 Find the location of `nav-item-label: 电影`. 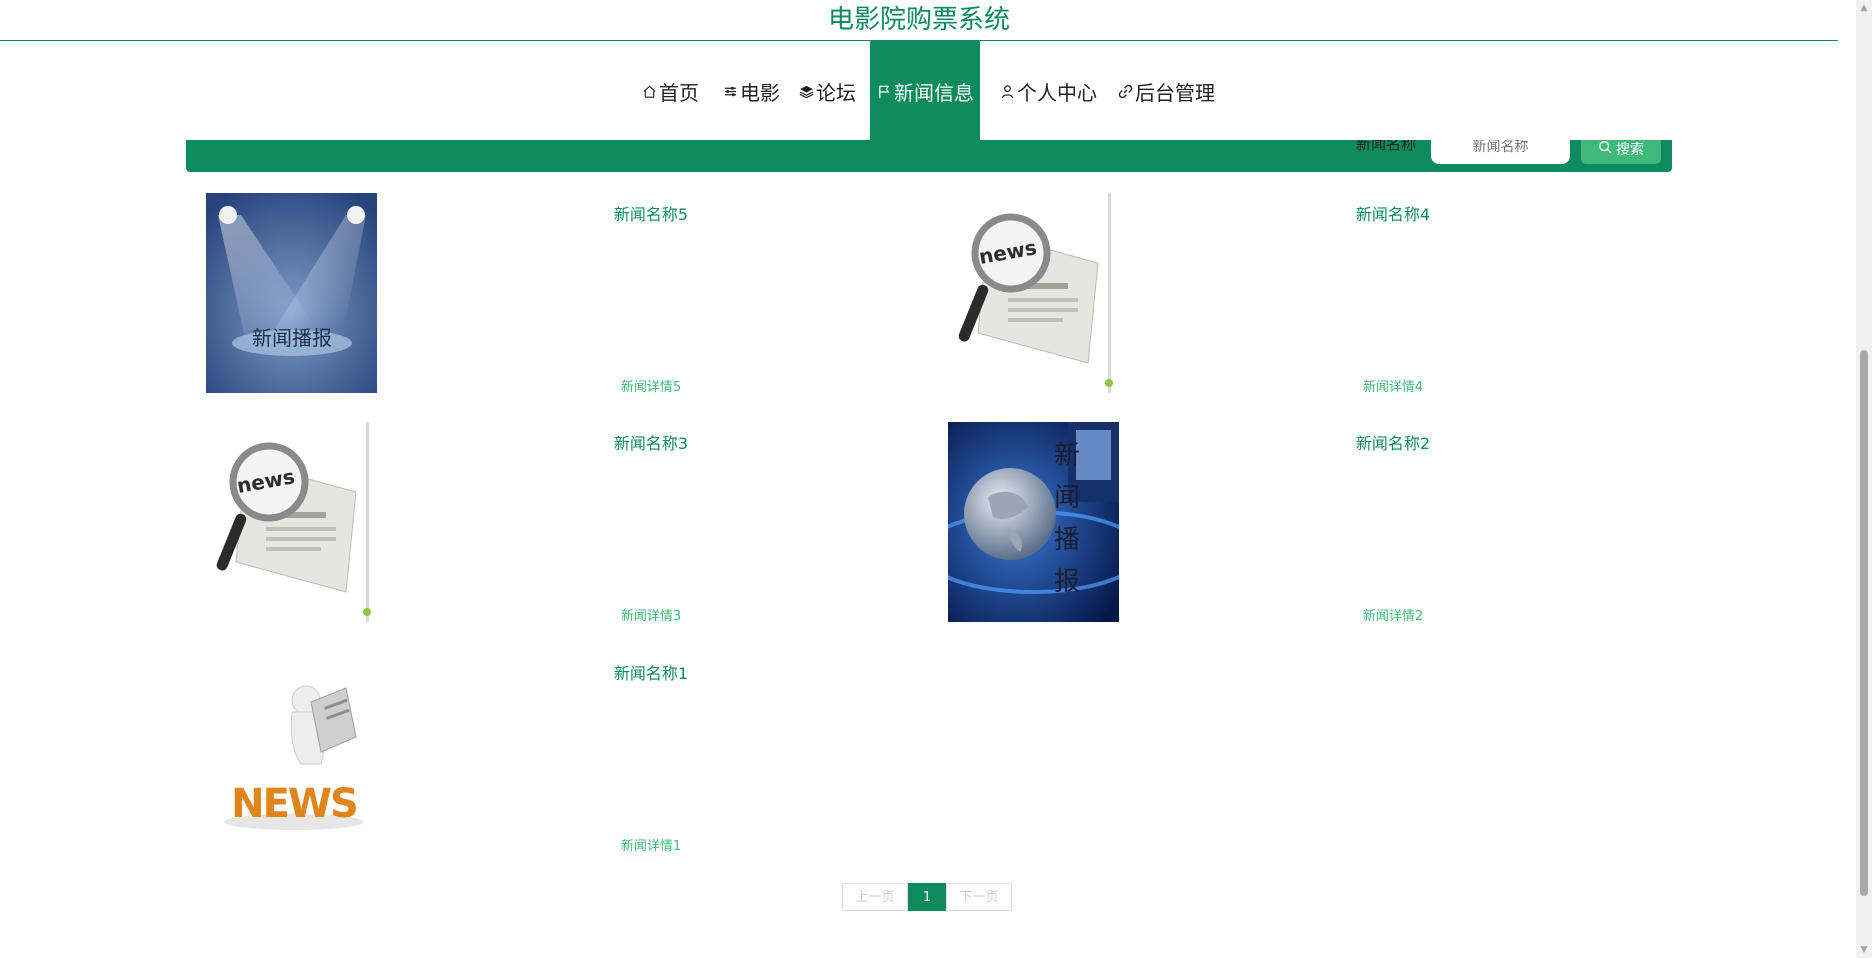

nav-item-label: 电影 is located at coordinates (760, 92).